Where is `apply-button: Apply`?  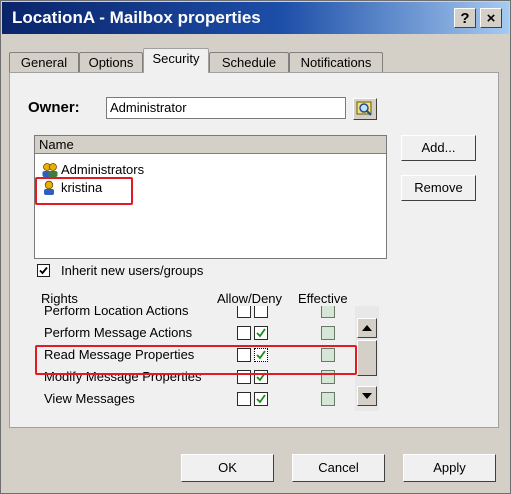 apply-button: Apply is located at coordinates (449, 468).